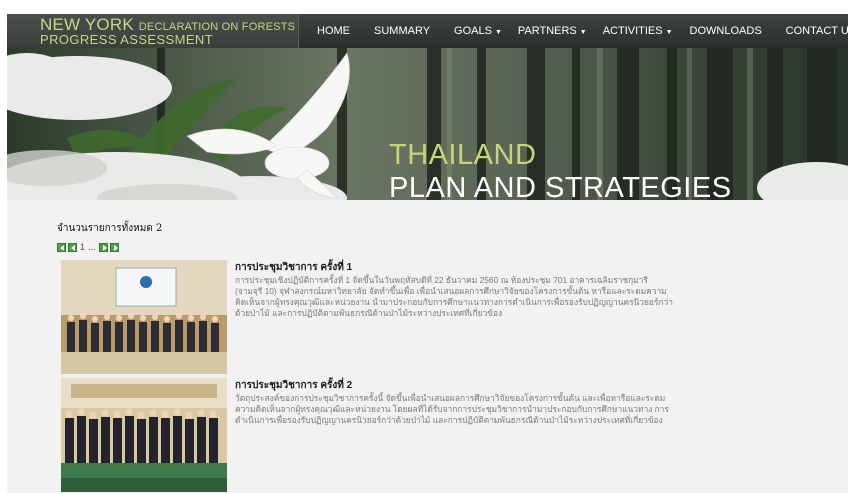 This screenshot has width=848, height=493. Describe the element at coordinates (293, 385) in the screenshot. I see `item-title: การประชุมวิชาการ ครั้งที่ 2` at that location.